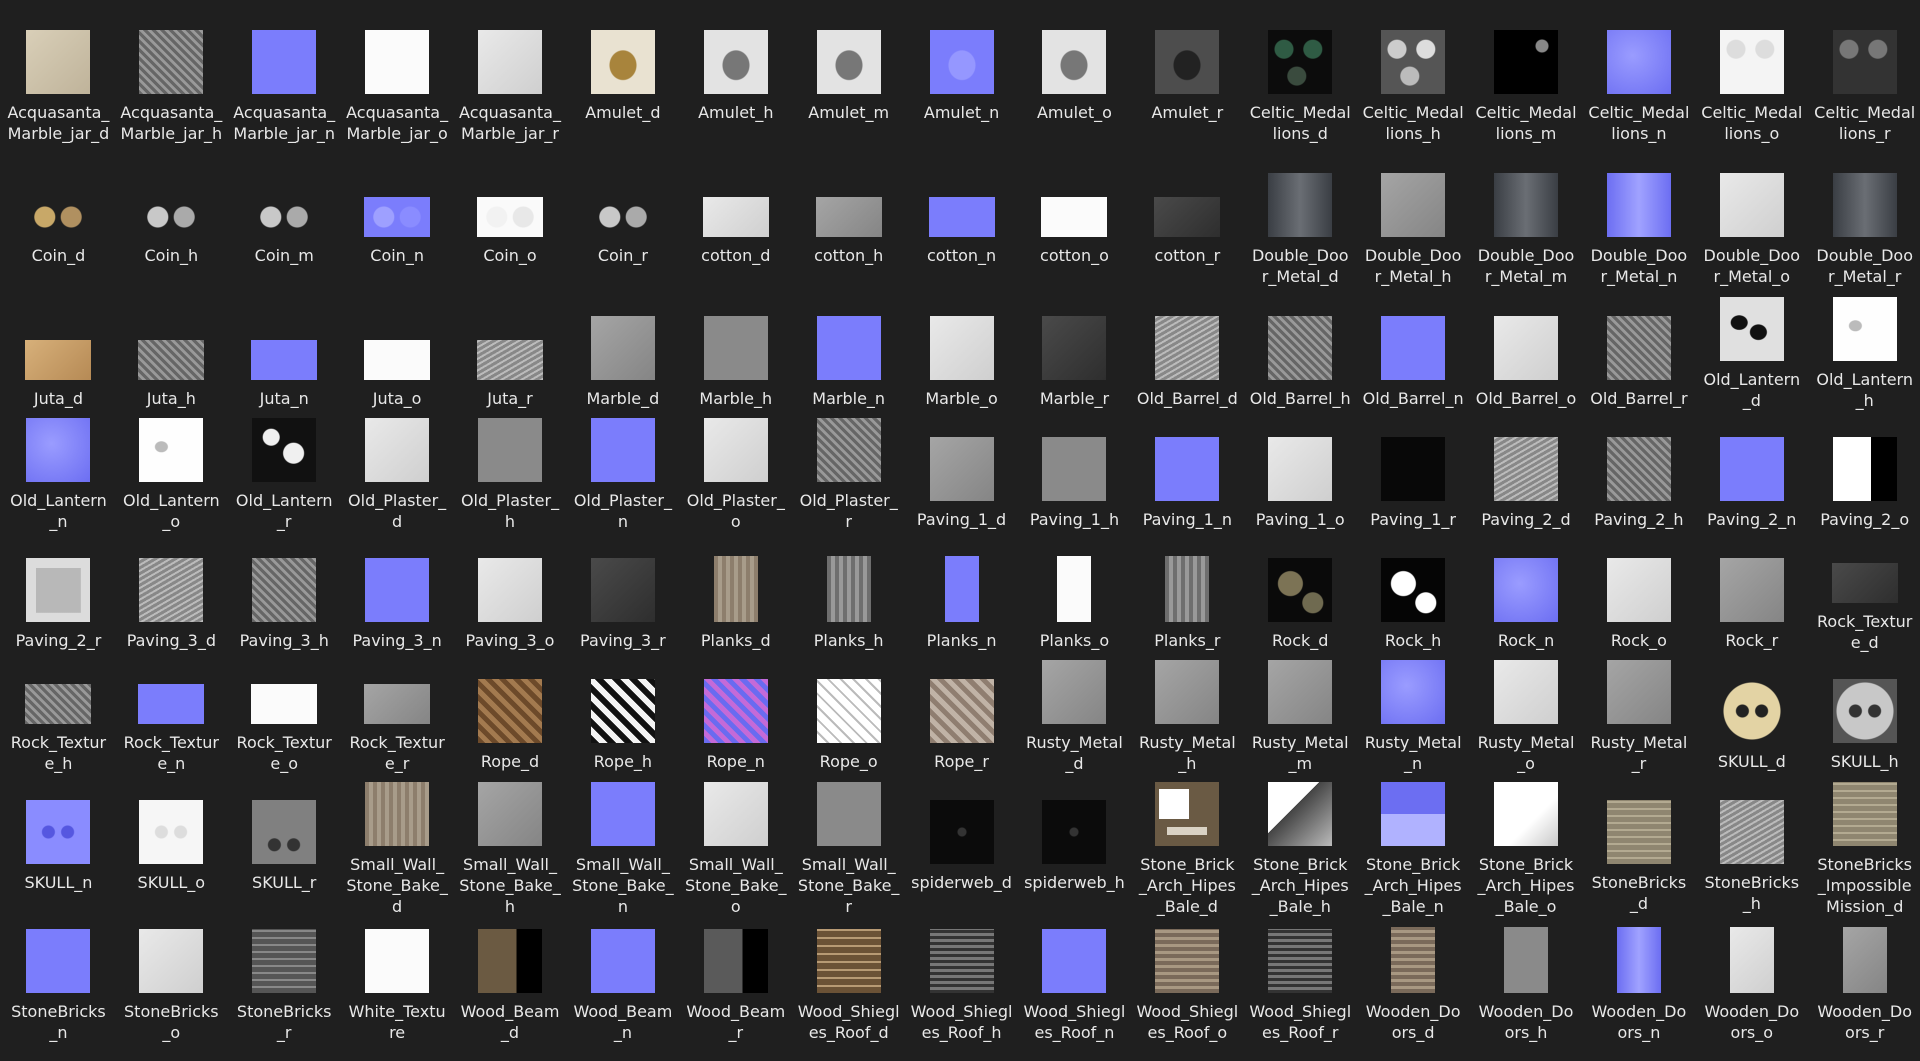  Describe the element at coordinates (510, 350) in the screenshot. I see `file-item: Juta_r` at that location.